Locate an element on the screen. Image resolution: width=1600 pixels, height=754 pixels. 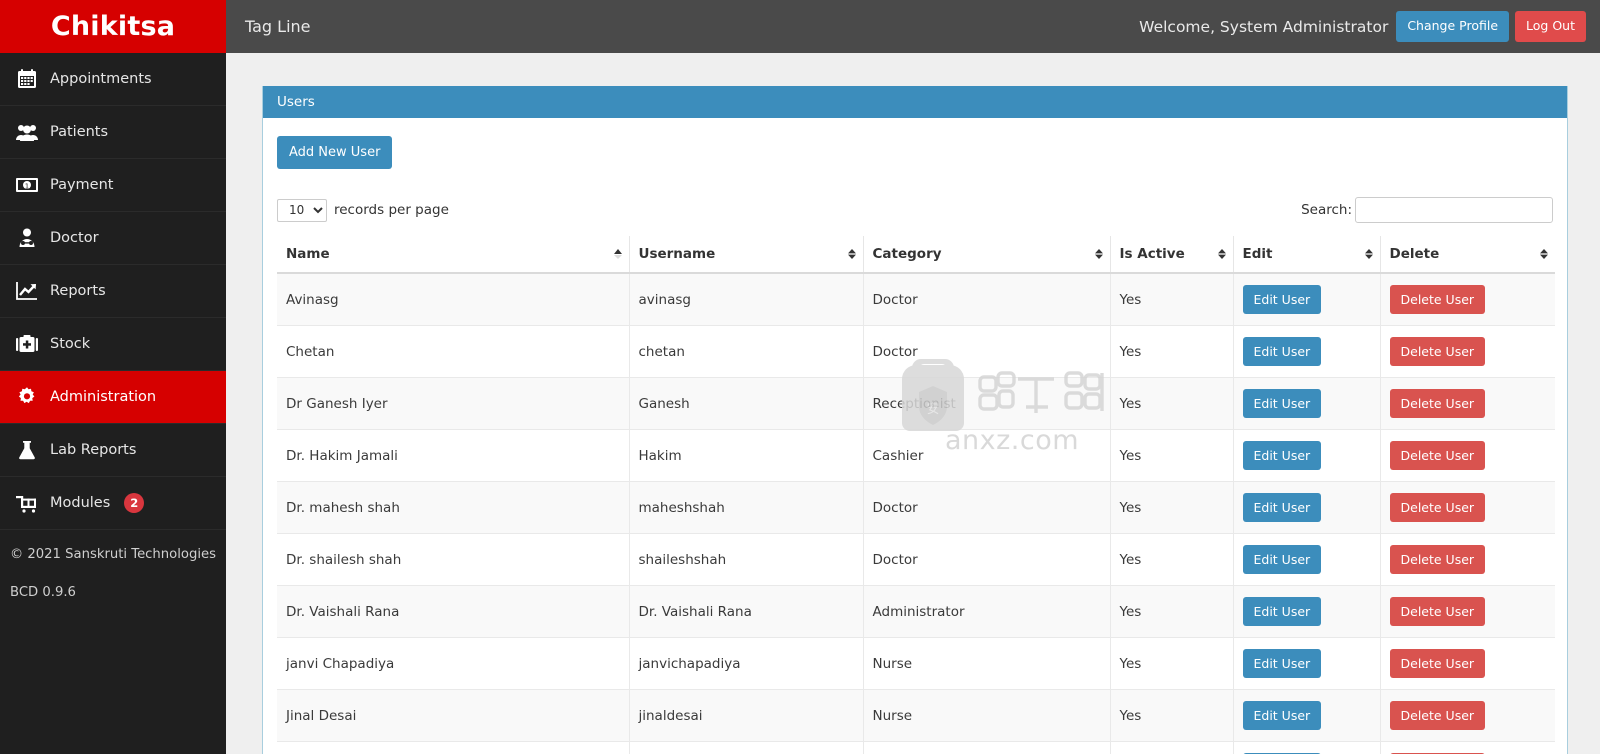
sidebar-item-label: Doctor is located at coordinates (74, 238).